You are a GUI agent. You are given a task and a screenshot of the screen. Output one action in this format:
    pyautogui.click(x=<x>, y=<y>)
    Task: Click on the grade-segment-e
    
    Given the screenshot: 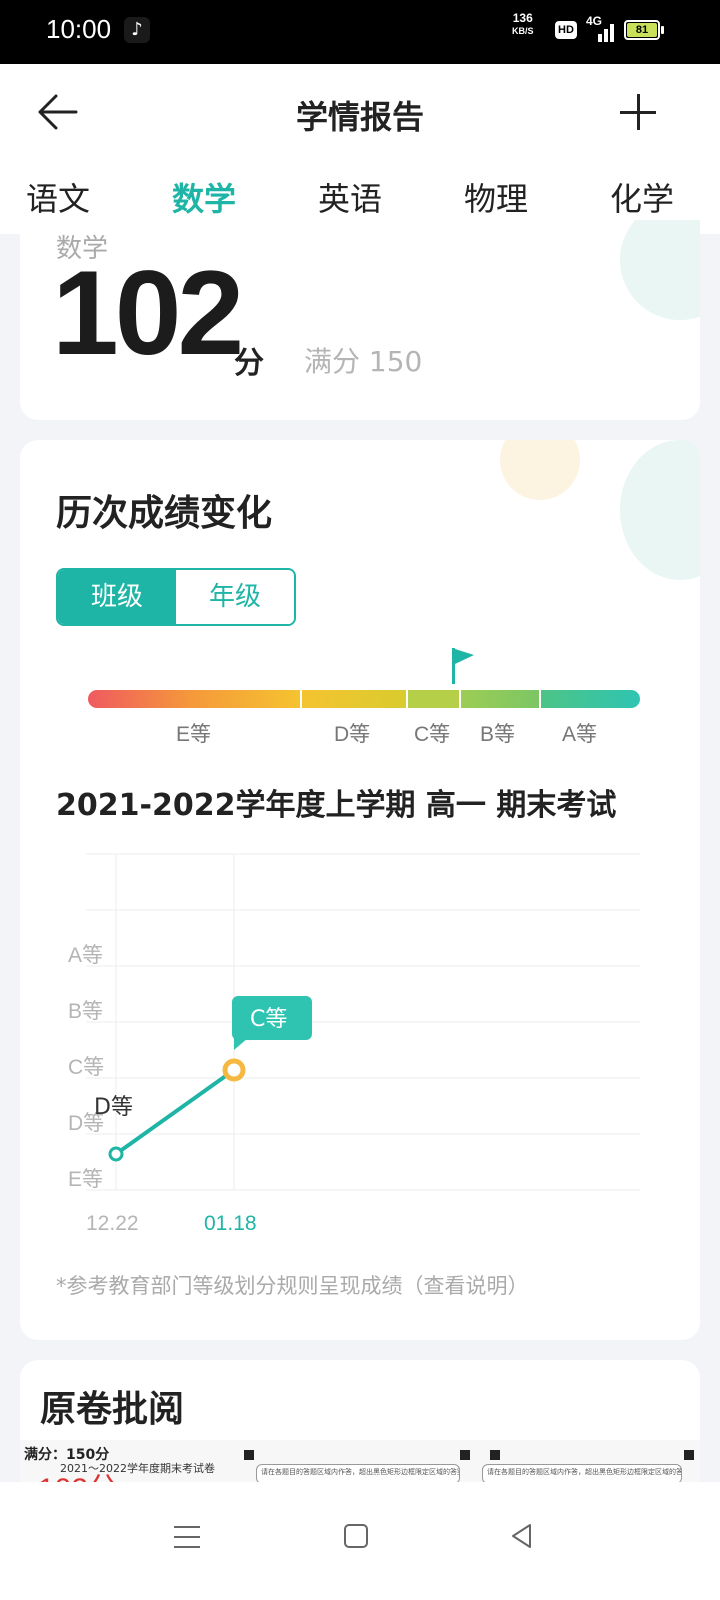 What is the action you would take?
    pyautogui.click(x=195, y=699)
    